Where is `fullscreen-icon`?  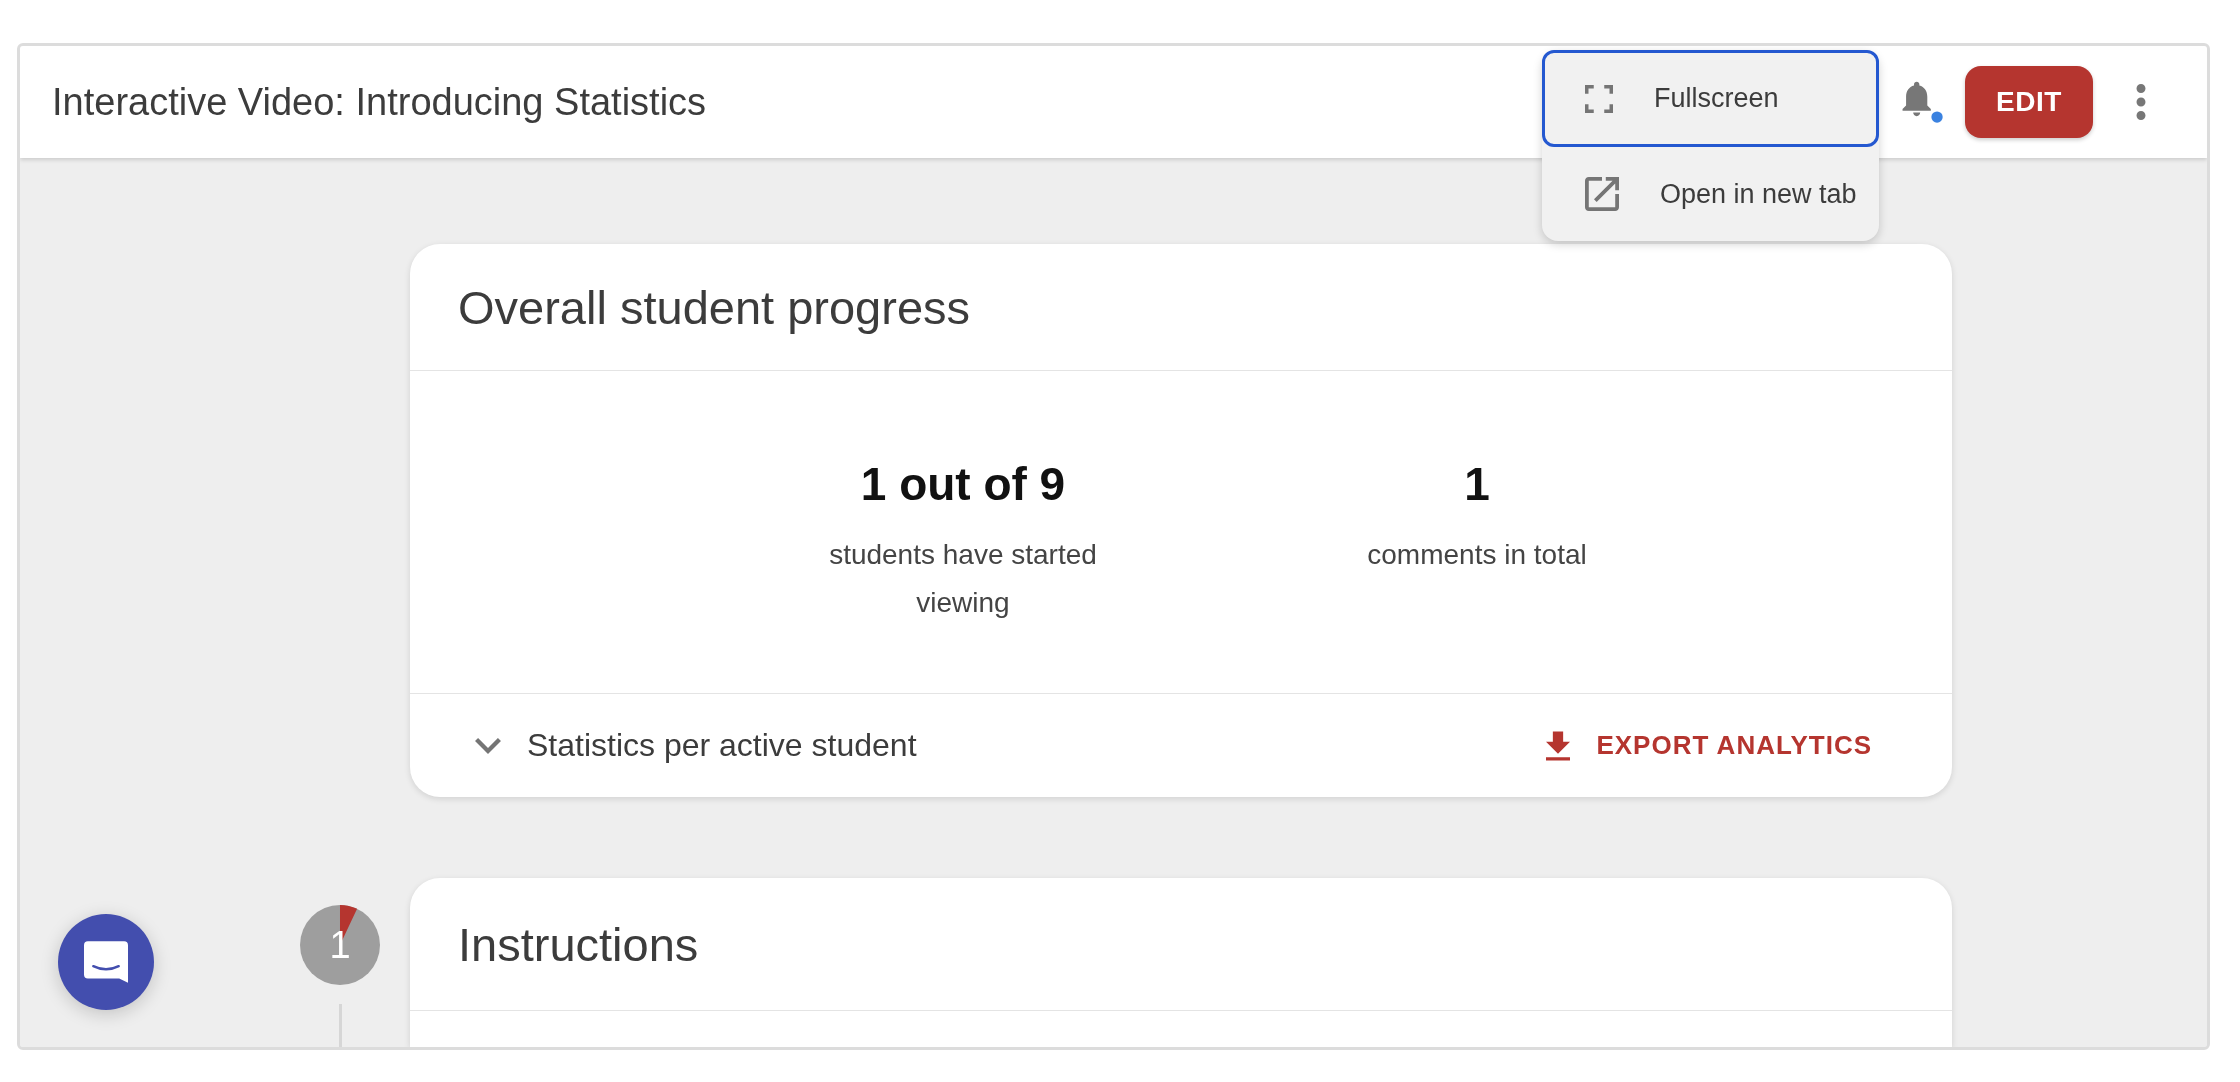 fullscreen-icon is located at coordinates (1599, 98).